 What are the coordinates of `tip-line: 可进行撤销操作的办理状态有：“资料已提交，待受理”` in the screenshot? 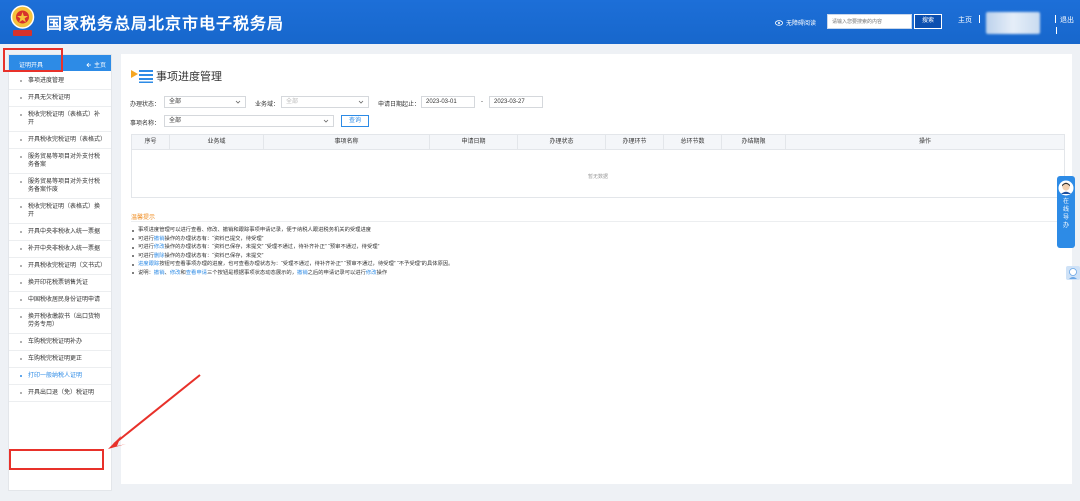 It's located at (598, 239).